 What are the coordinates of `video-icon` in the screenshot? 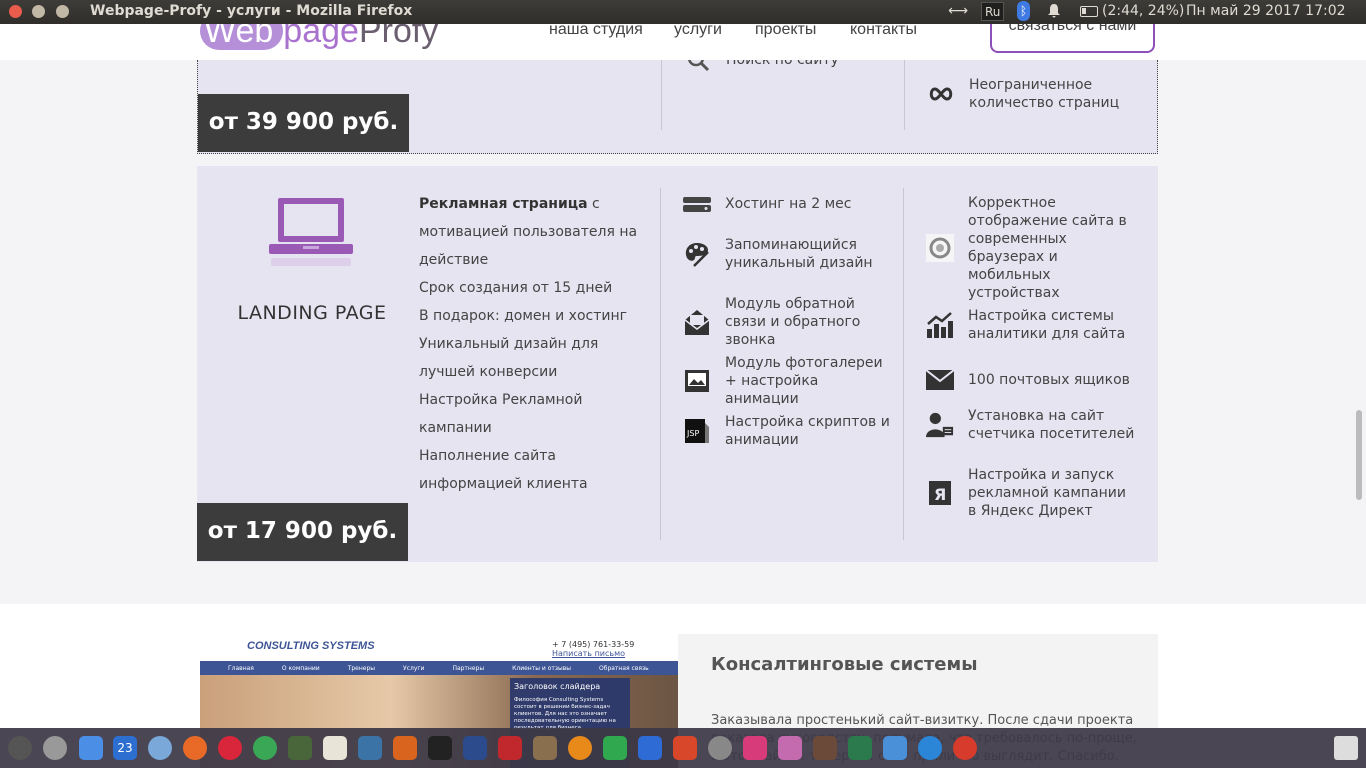 It's located at (790, 748).